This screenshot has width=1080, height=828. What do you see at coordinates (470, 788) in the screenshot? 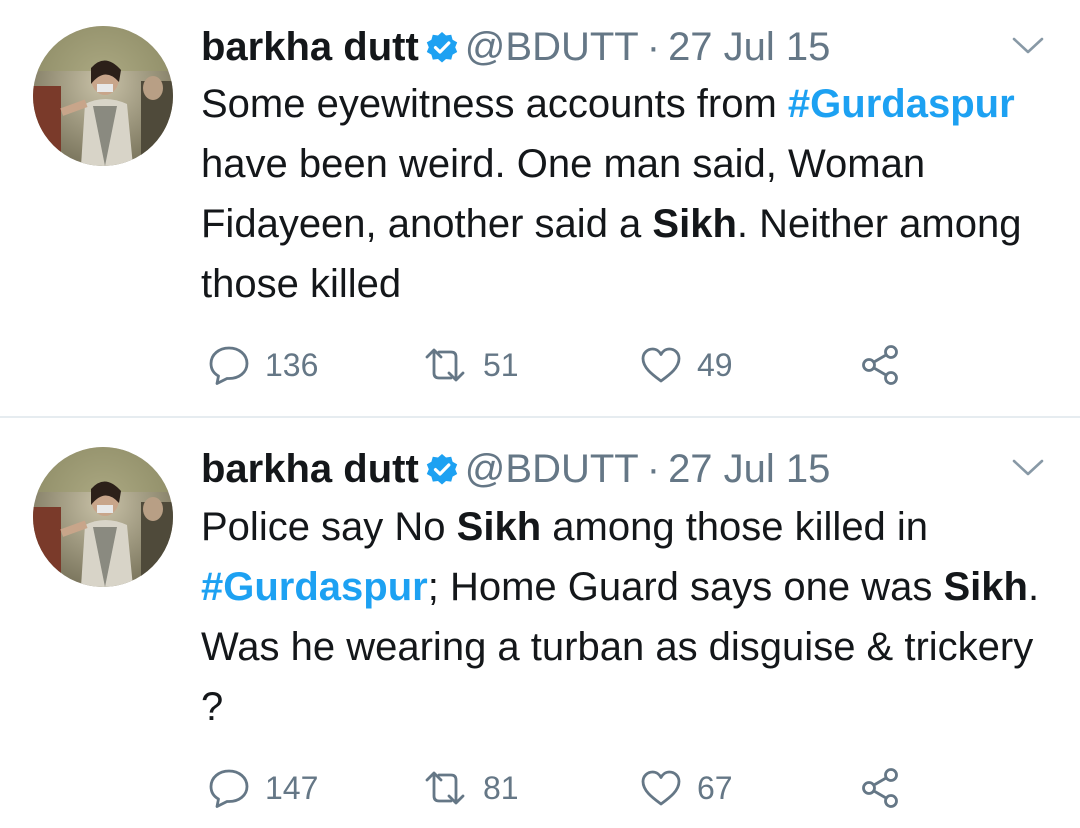
I see `retweet-button: 81` at bounding box center [470, 788].